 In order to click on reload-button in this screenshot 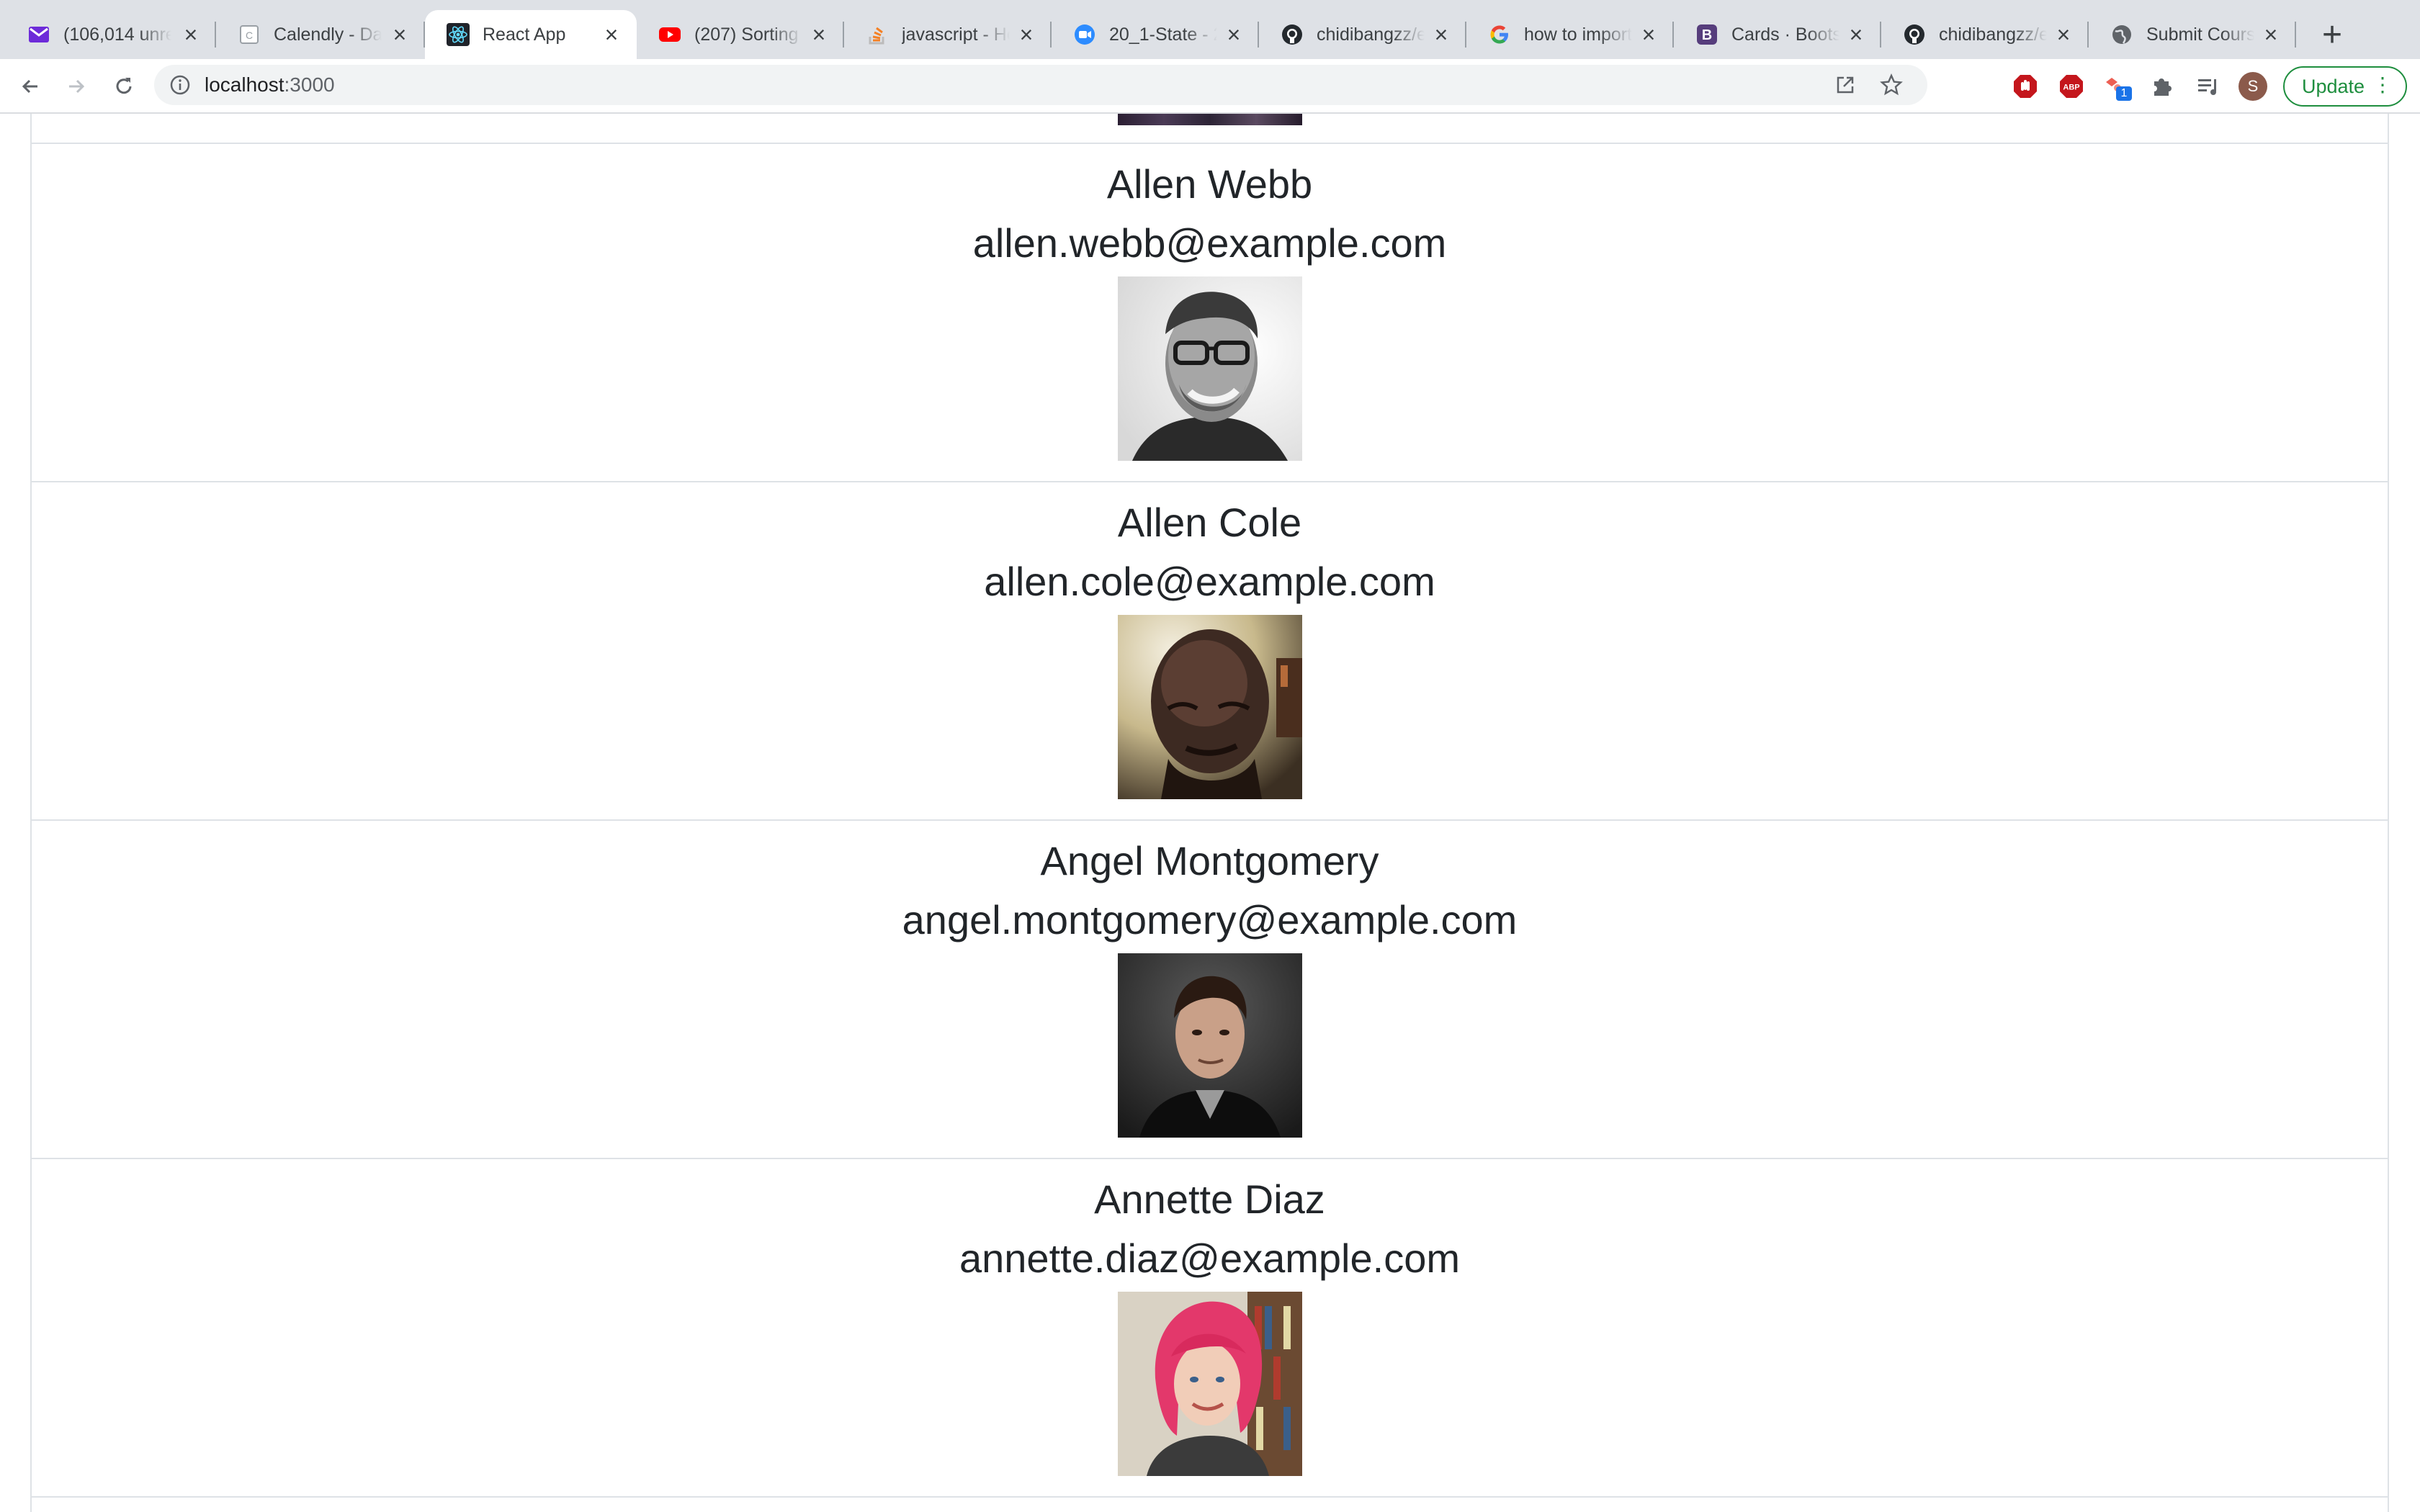, I will do `click(124, 86)`.